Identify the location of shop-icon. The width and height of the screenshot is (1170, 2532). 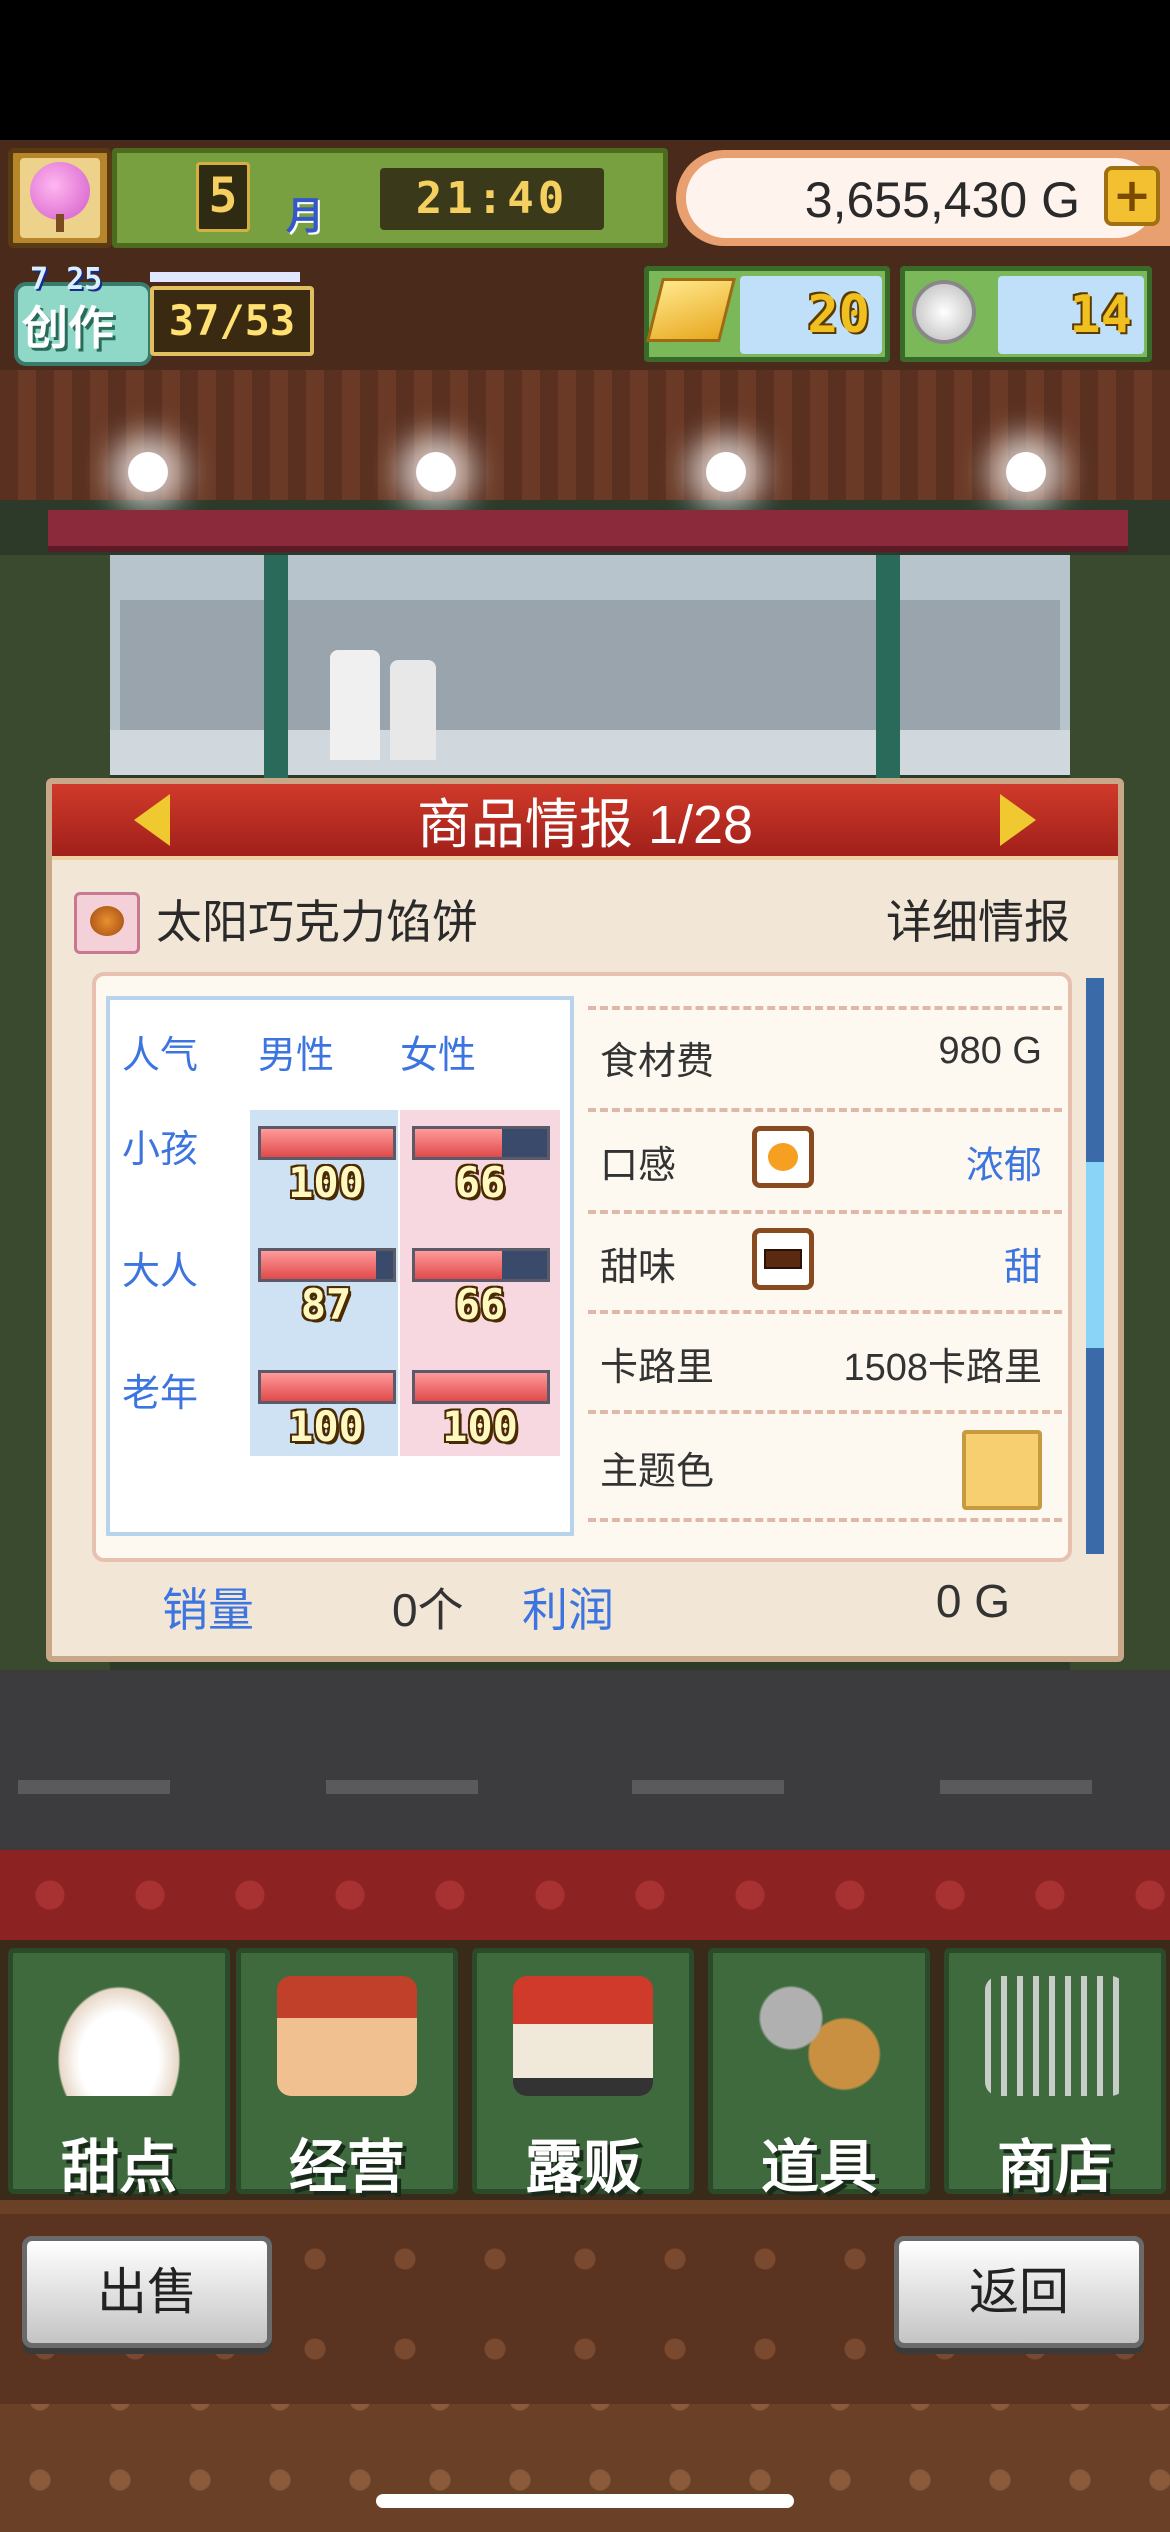
(347, 2036).